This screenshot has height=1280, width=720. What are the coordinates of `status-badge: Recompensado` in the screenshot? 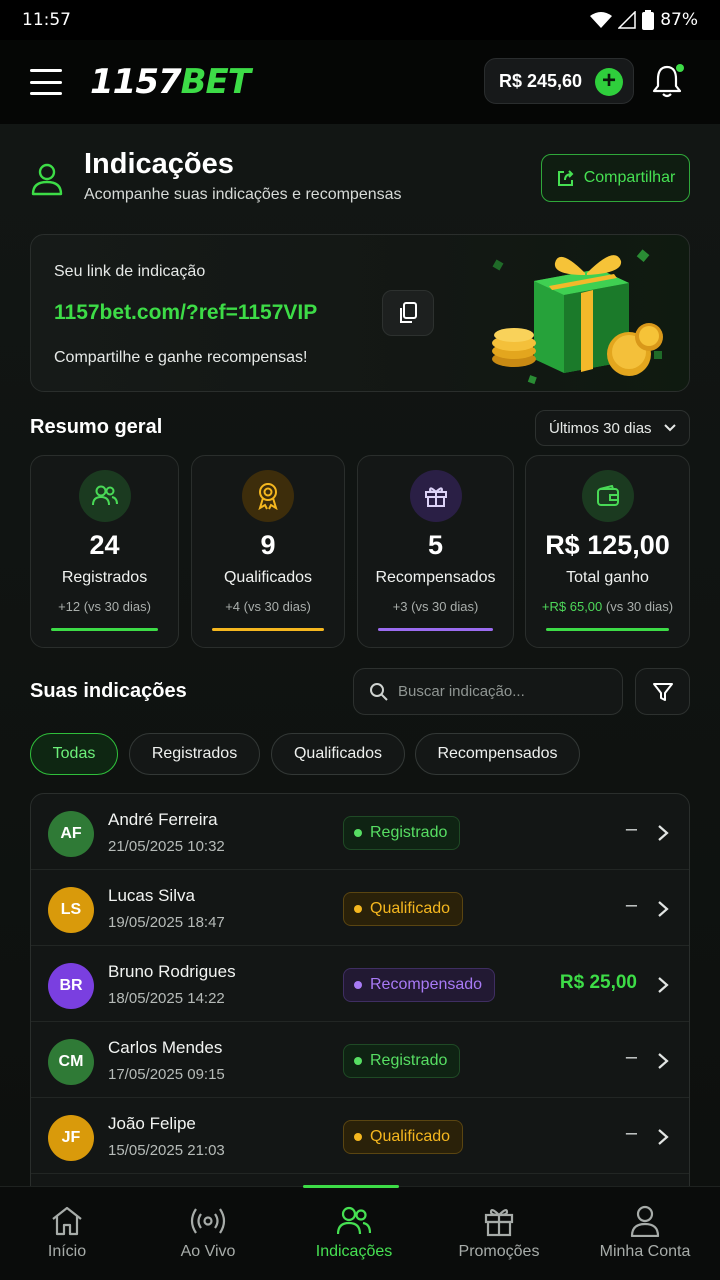 It's located at (419, 985).